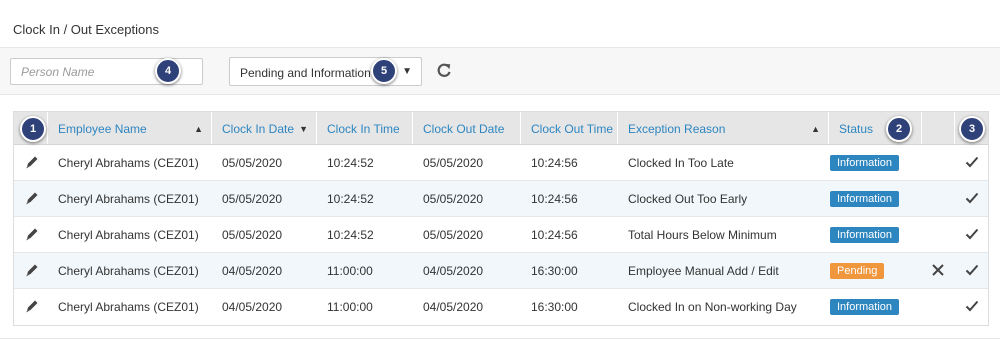  I want to click on column-header-clock-in-date: Clock In Date ▼, so click(264, 128).